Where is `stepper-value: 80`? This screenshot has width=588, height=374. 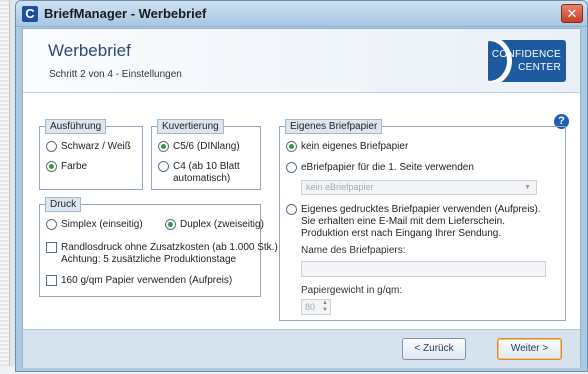
stepper-value: 80 is located at coordinates (310, 307).